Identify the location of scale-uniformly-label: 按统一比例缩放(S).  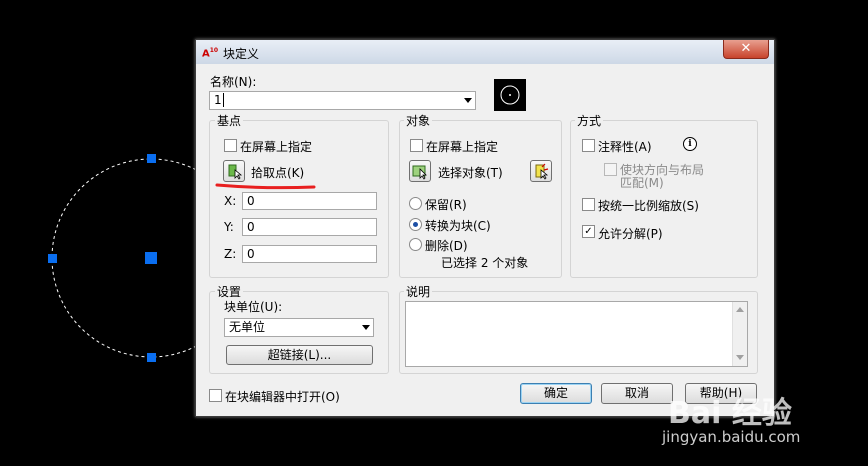
(648, 206).